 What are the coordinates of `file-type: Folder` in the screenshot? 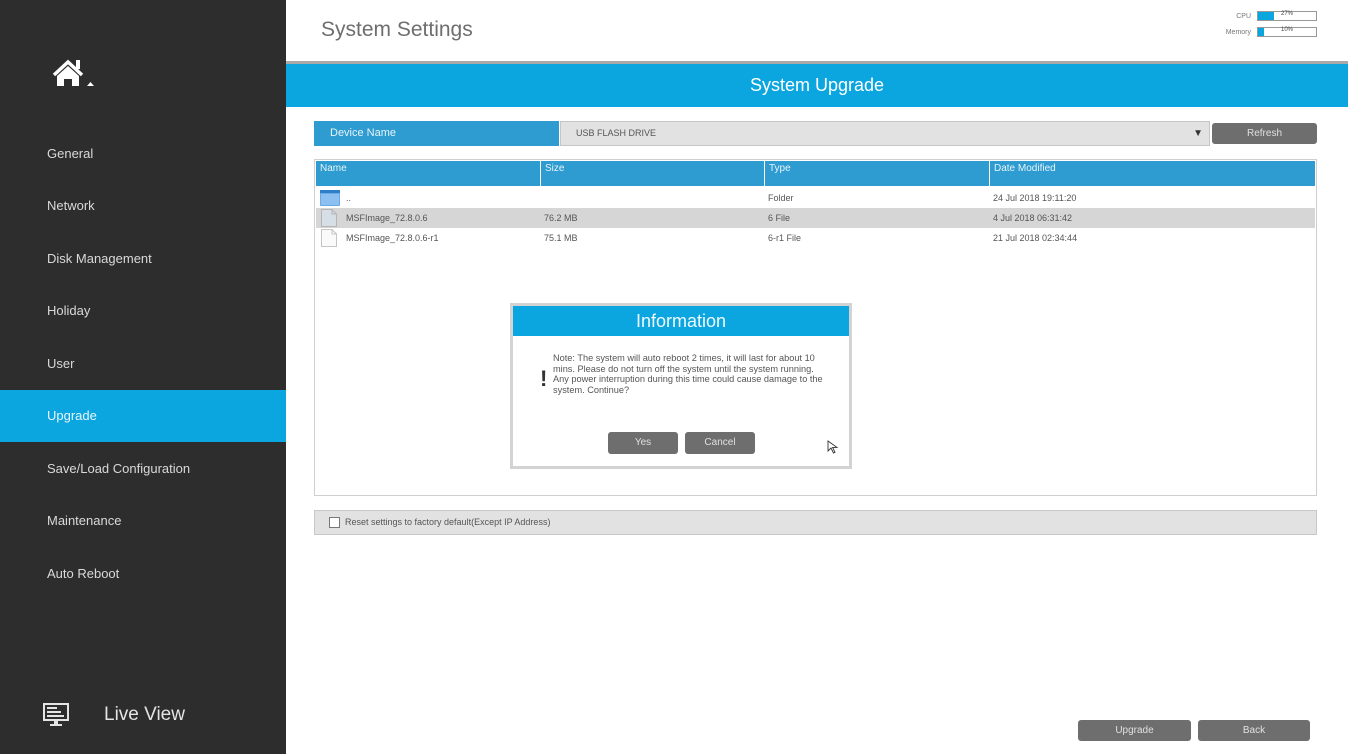 It's located at (781, 198).